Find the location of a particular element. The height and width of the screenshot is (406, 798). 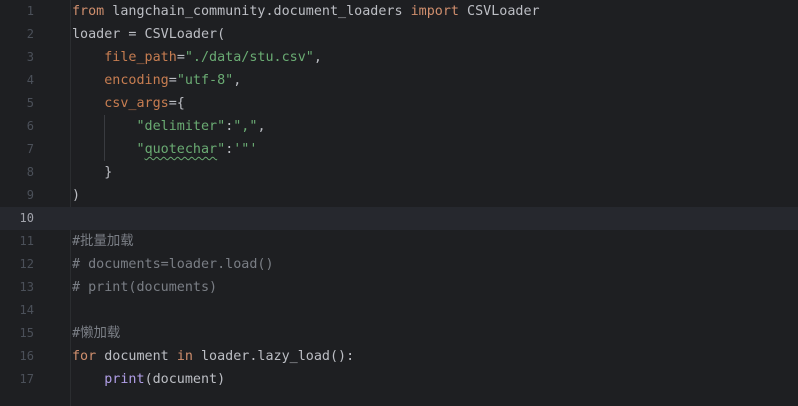

code-line: 16 for document in loader.lazy_load(): is located at coordinates (399, 356).